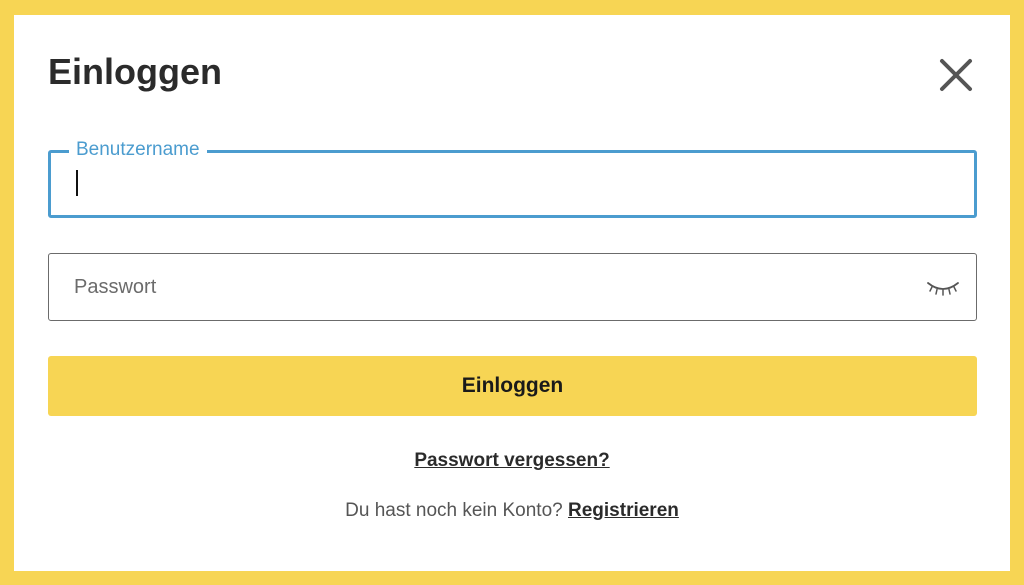  Describe the element at coordinates (489, 287) in the screenshot. I see `password-input` at that location.